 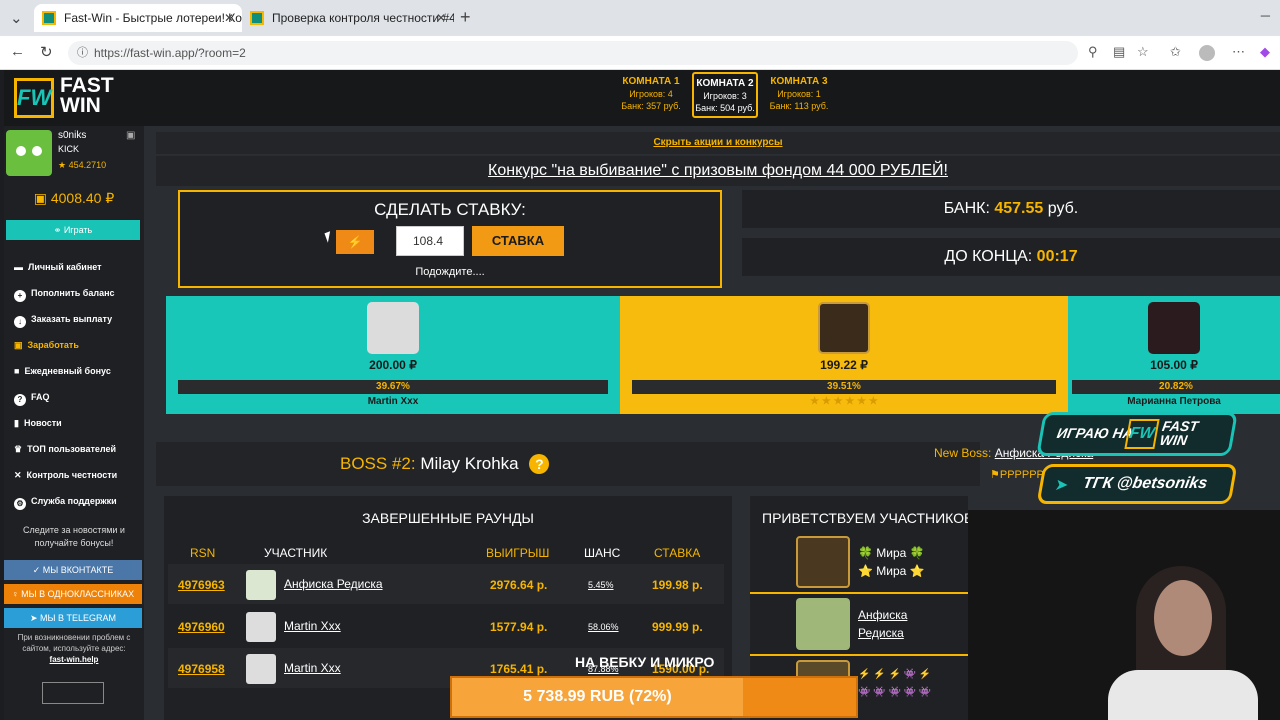 What do you see at coordinates (46, 345) in the screenshot?
I see `sidebar-item-earn: ▣ Заработать` at bounding box center [46, 345].